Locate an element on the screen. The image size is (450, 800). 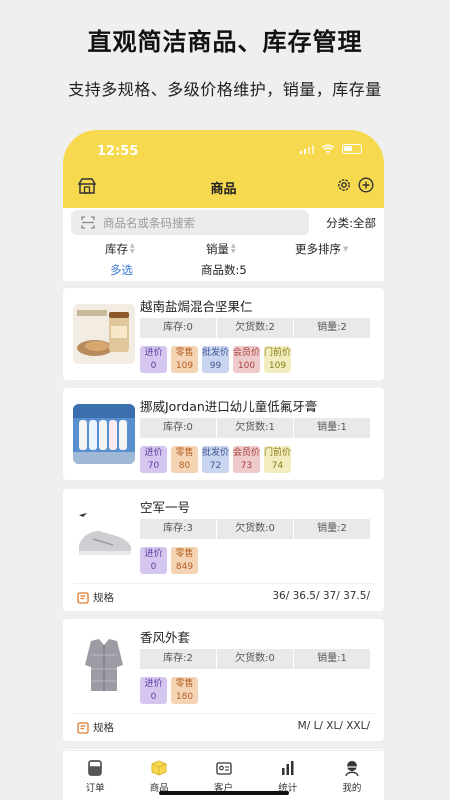
gear-icon is located at coordinates (344, 185).